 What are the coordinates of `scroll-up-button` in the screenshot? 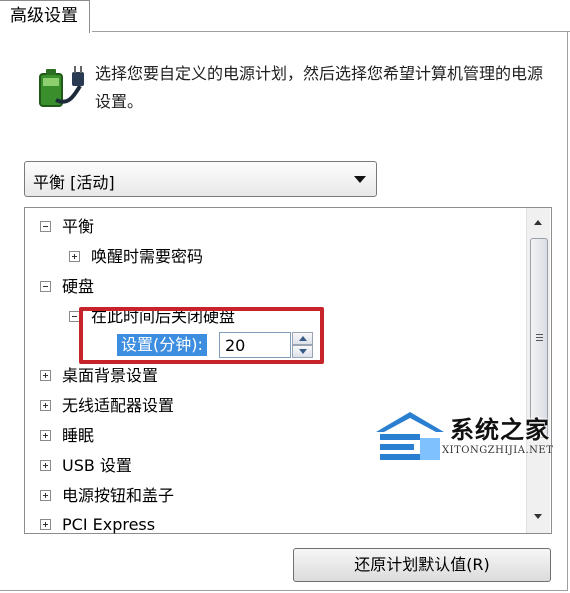 It's located at (538, 223).